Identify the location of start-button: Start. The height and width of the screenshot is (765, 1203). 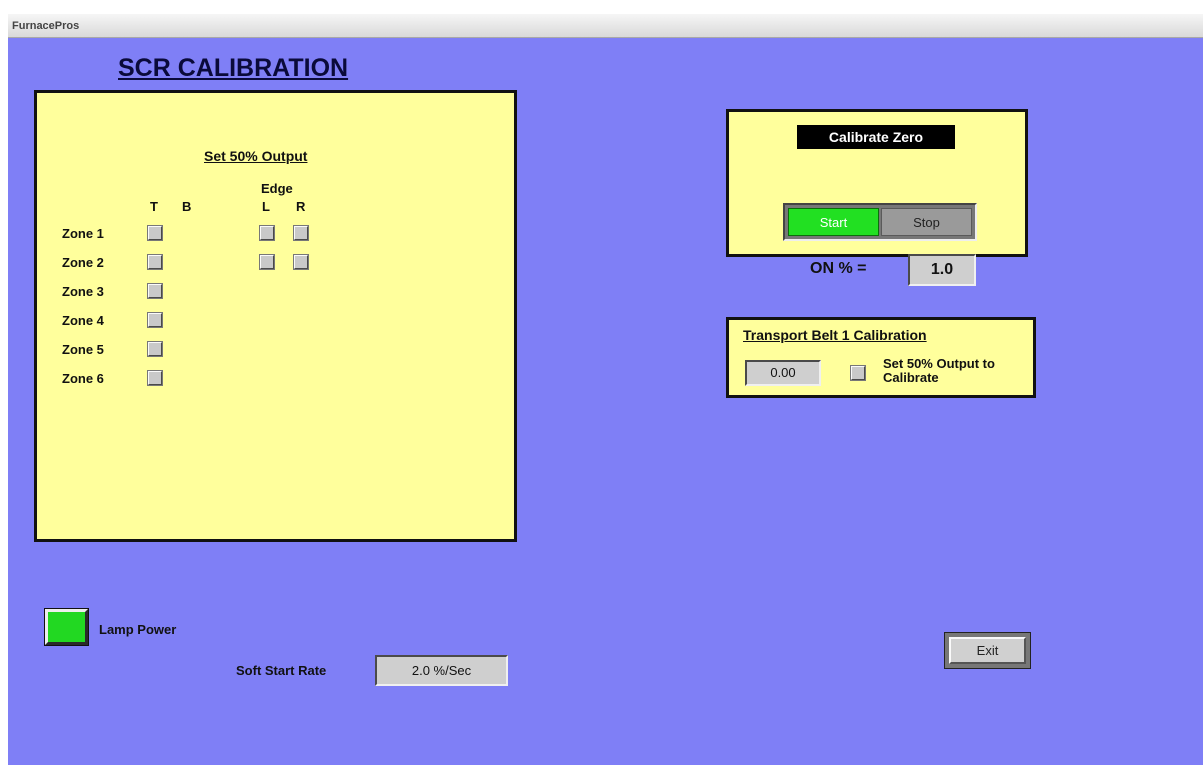
(833, 222).